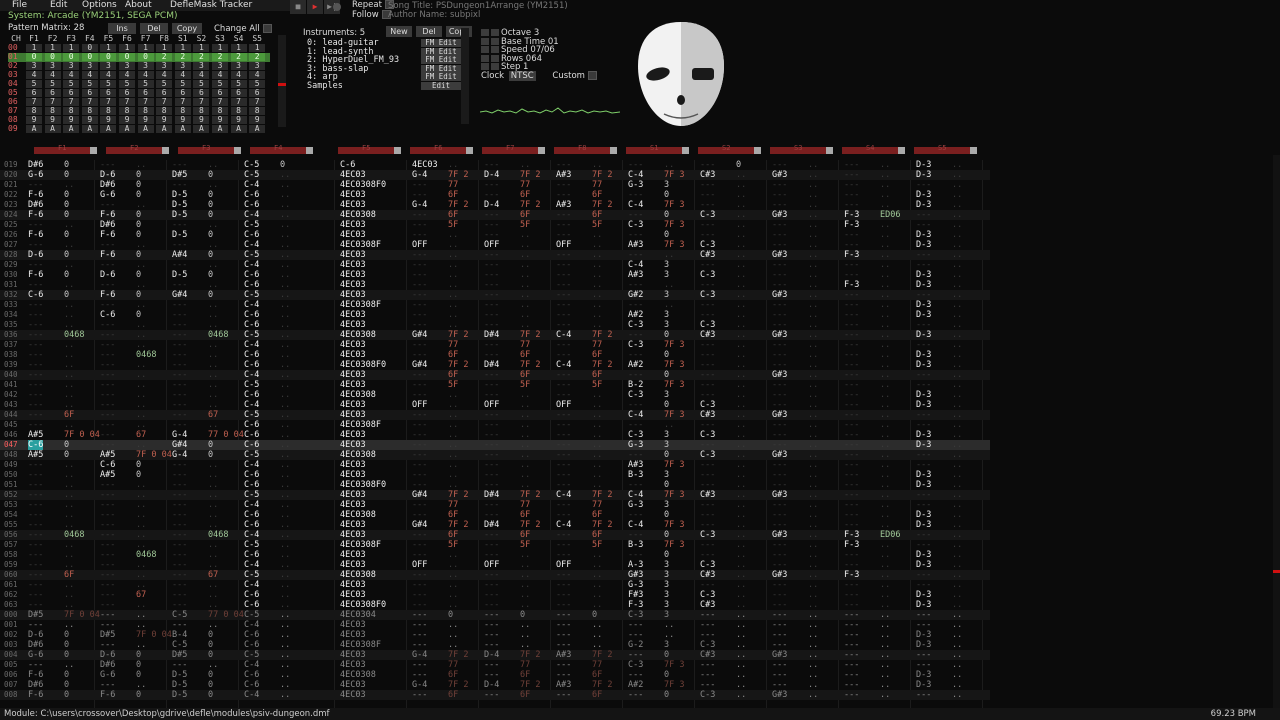  I want to click on param-cell: 7F 3, so click(674, 385).